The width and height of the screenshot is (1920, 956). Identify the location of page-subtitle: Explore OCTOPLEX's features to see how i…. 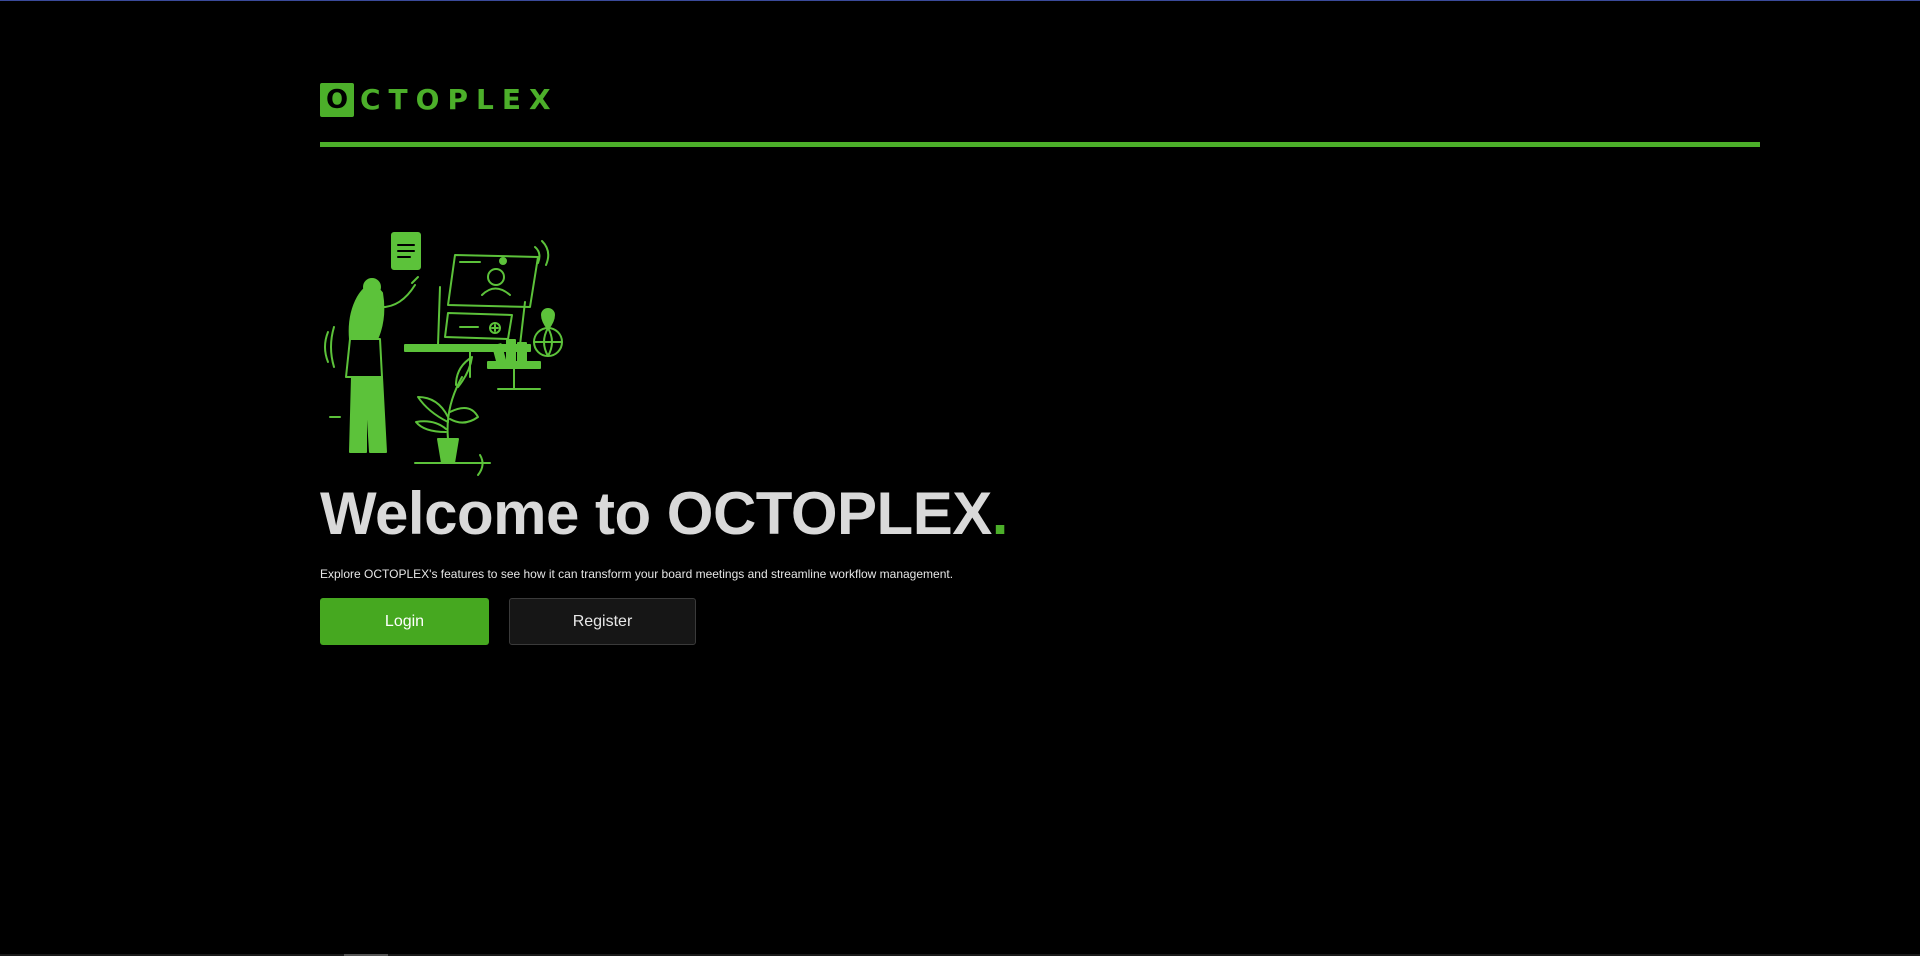
(637, 574).